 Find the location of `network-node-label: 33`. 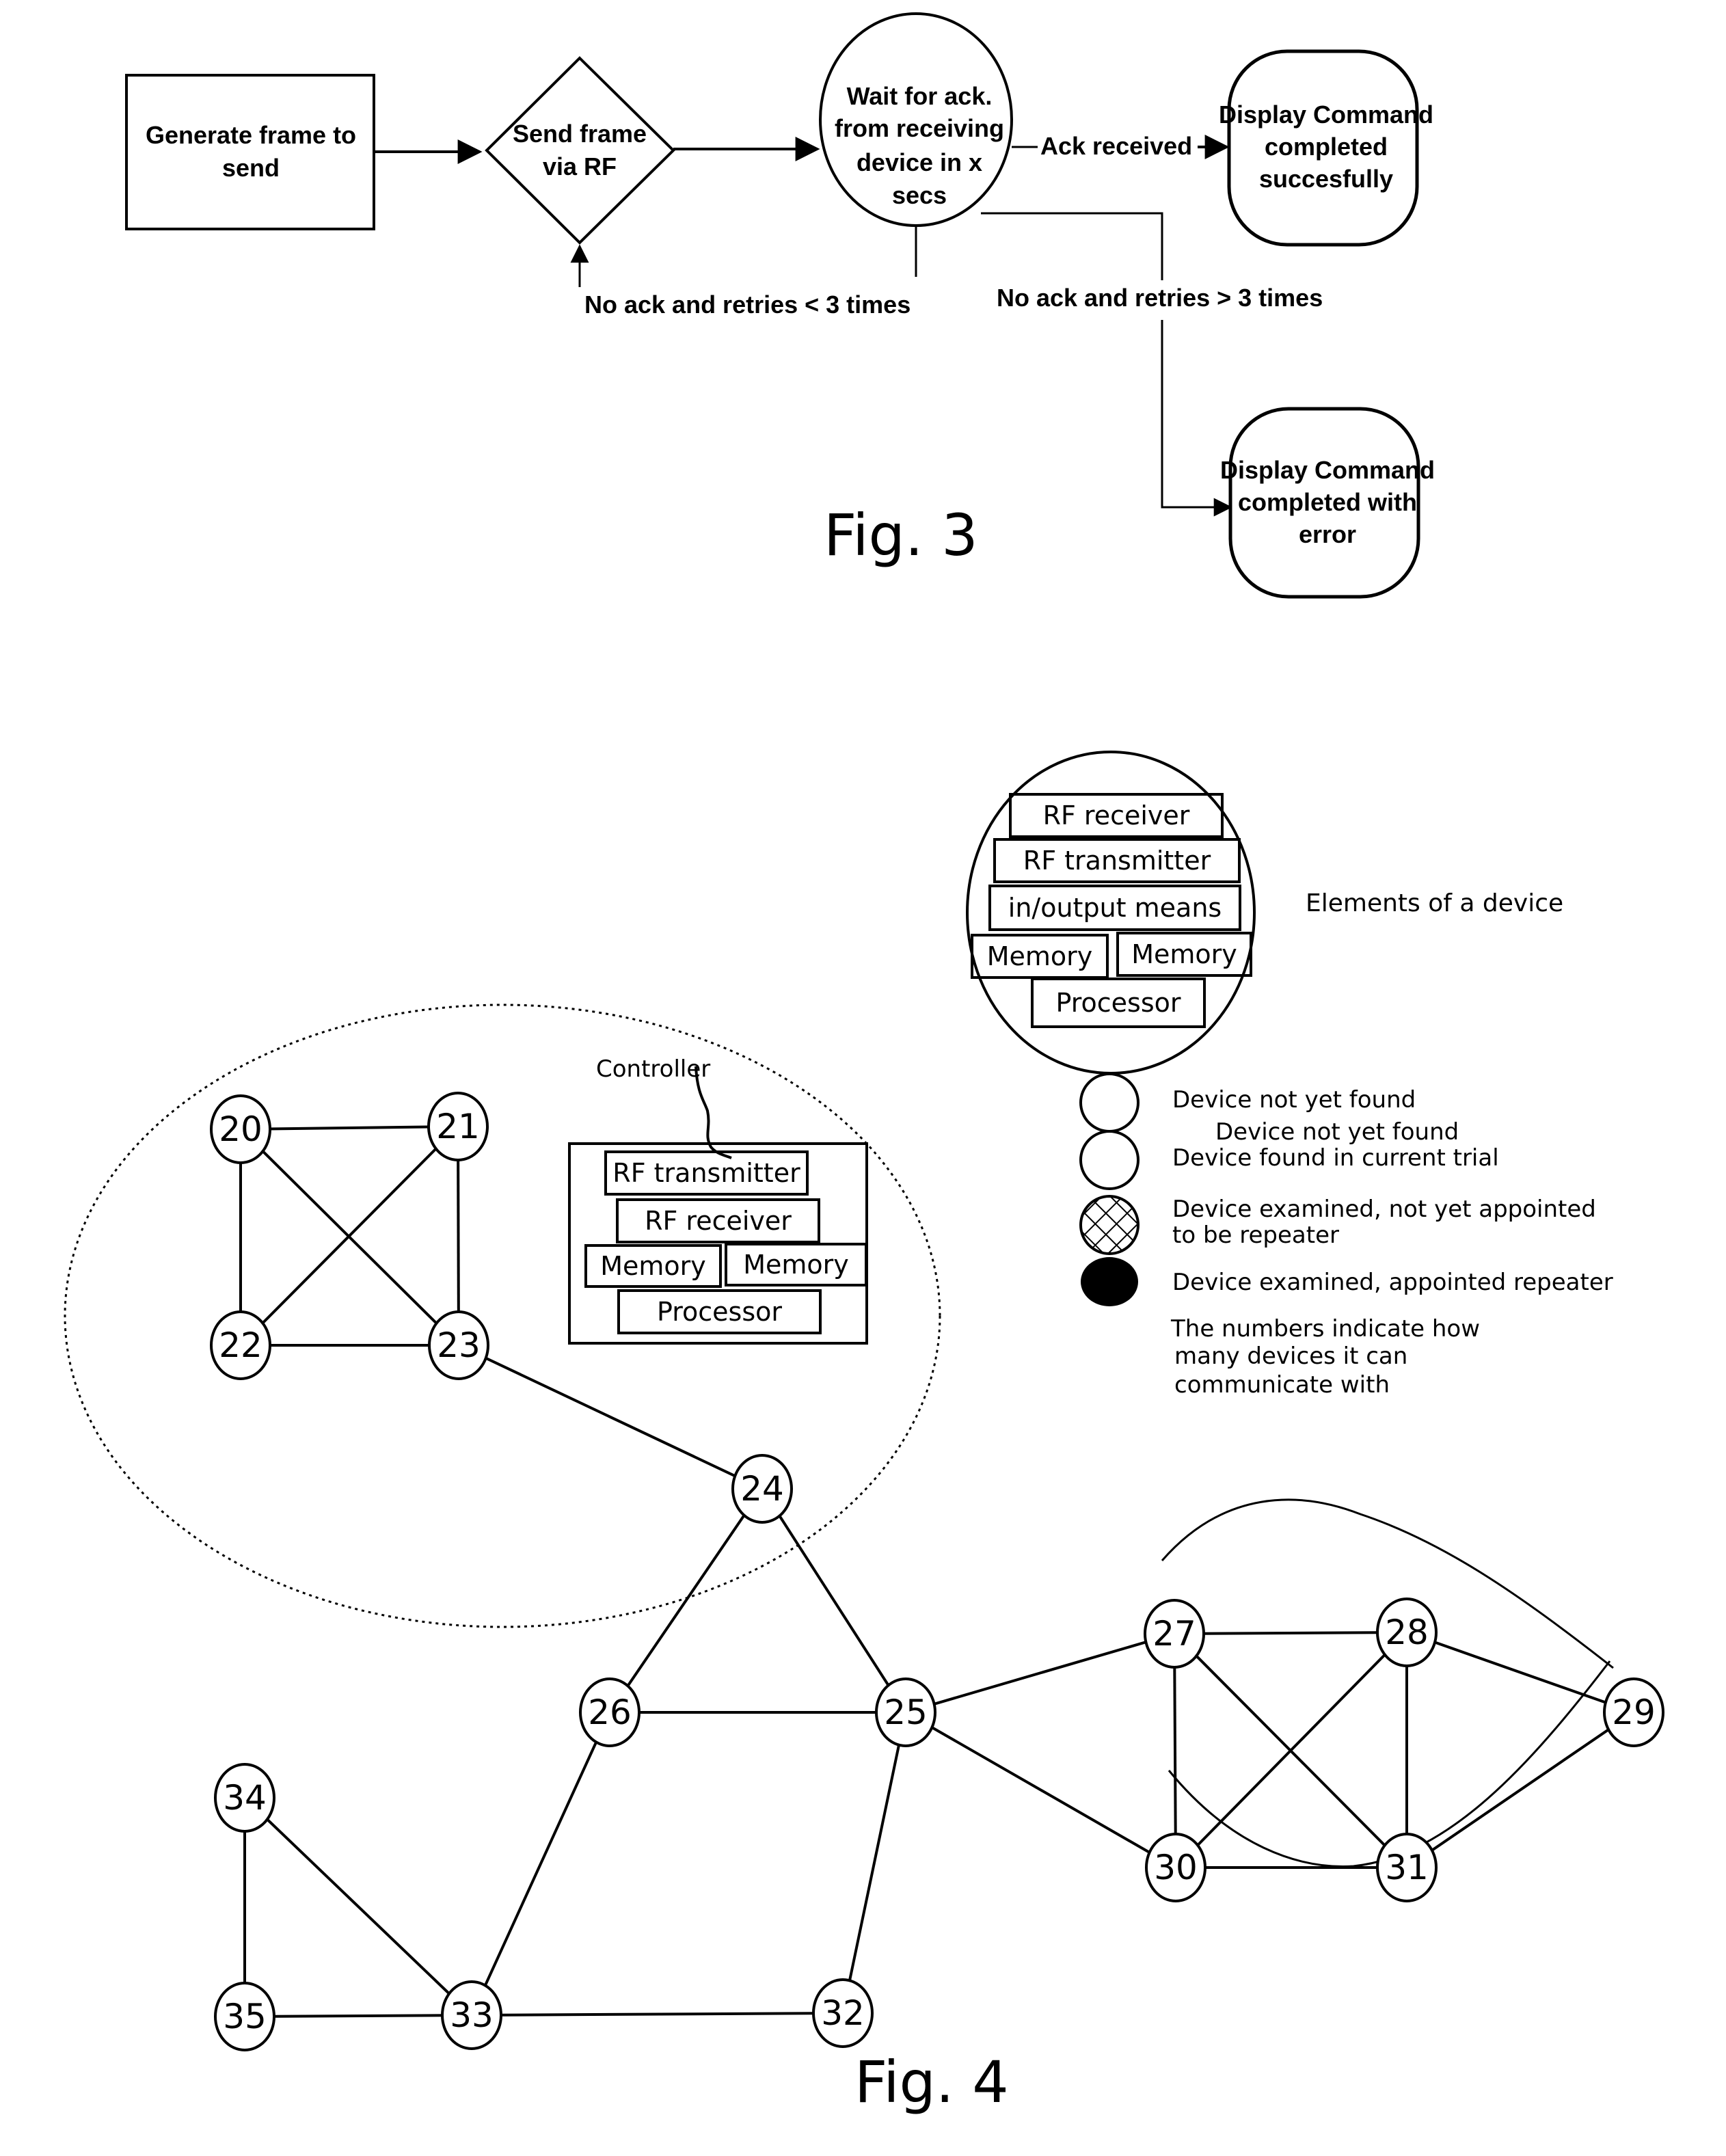

network-node-label: 33 is located at coordinates (472, 2015).